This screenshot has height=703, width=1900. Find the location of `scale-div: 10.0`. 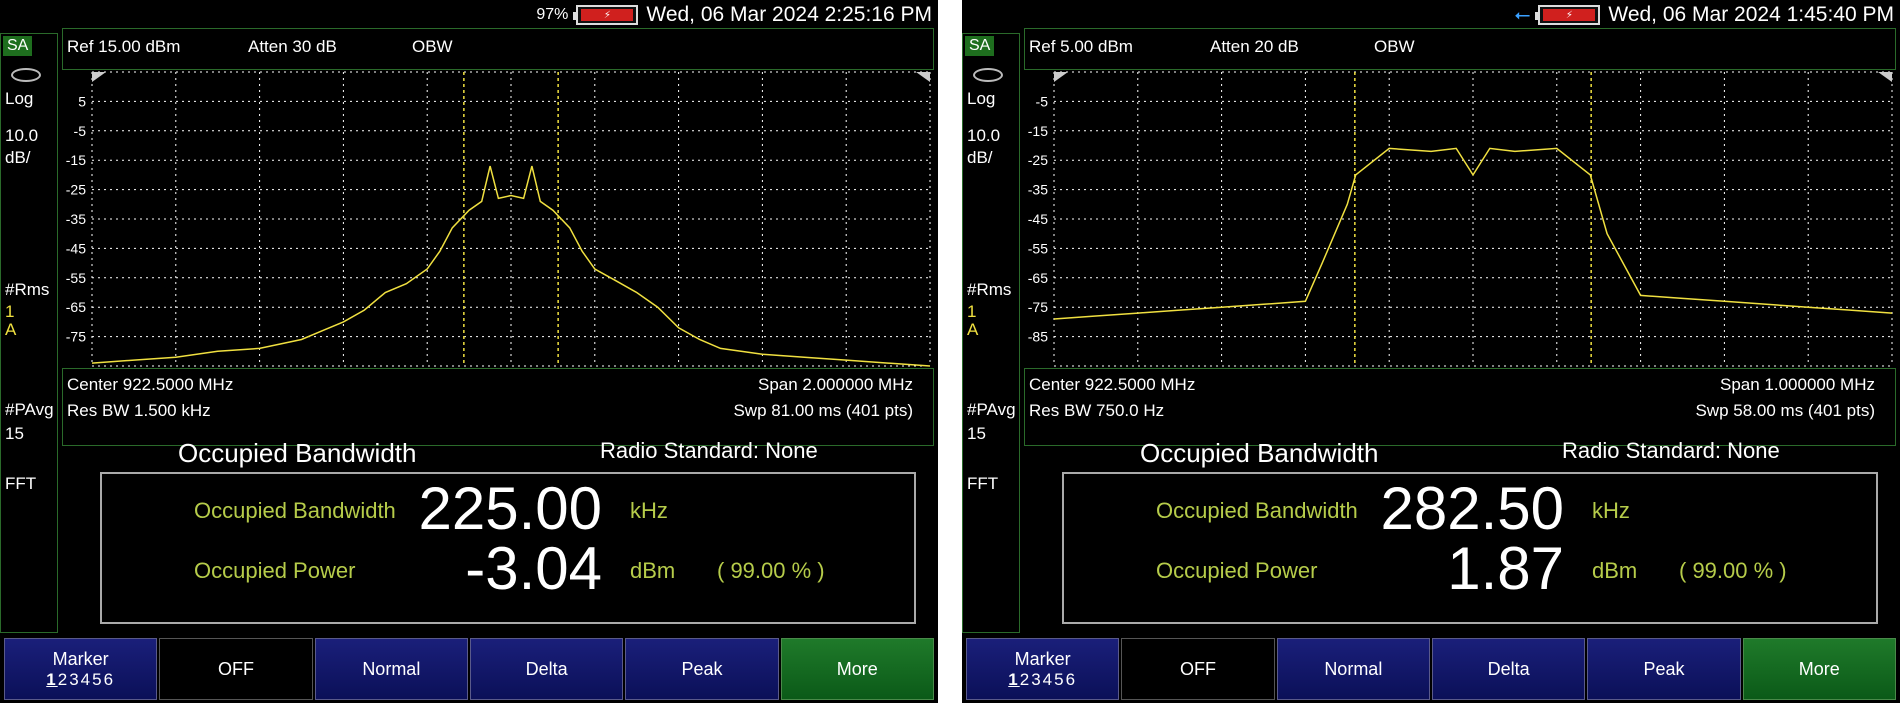

scale-div: 10.0 is located at coordinates (22, 135).